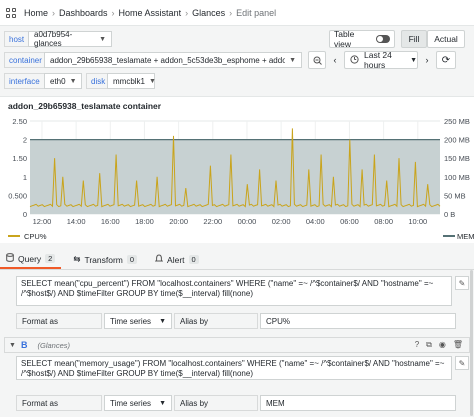 This screenshot has height=417, width=474. What do you see at coordinates (358, 321) in the screenshot?
I see `query-a-alias-input: CPU%` at bounding box center [358, 321].